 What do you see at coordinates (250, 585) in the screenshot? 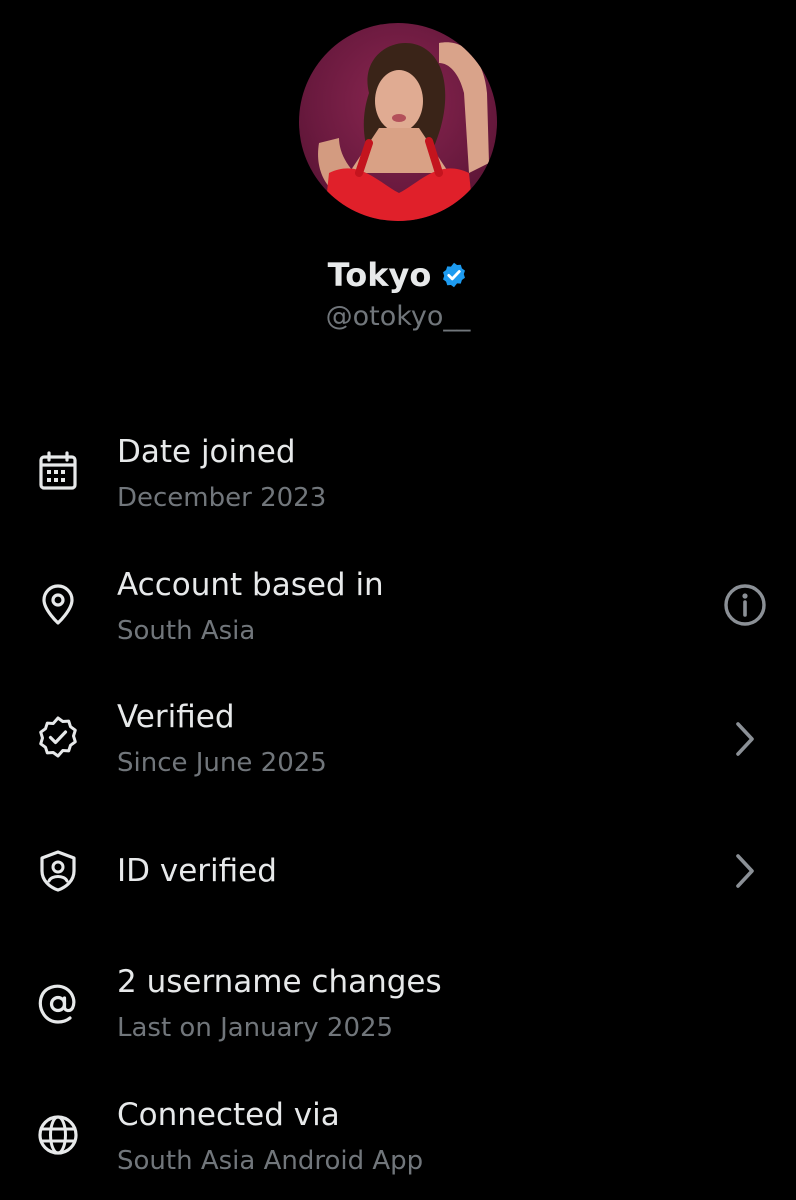
I see `row-title: Account based in` at bounding box center [250, 585].